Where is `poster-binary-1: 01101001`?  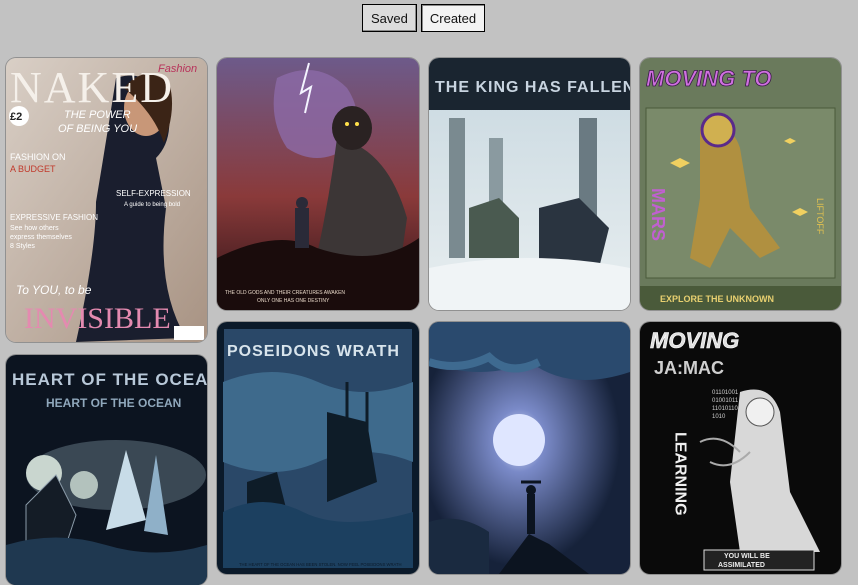 poster-binary-1: 01101001 is located at coordinates (725, 393).